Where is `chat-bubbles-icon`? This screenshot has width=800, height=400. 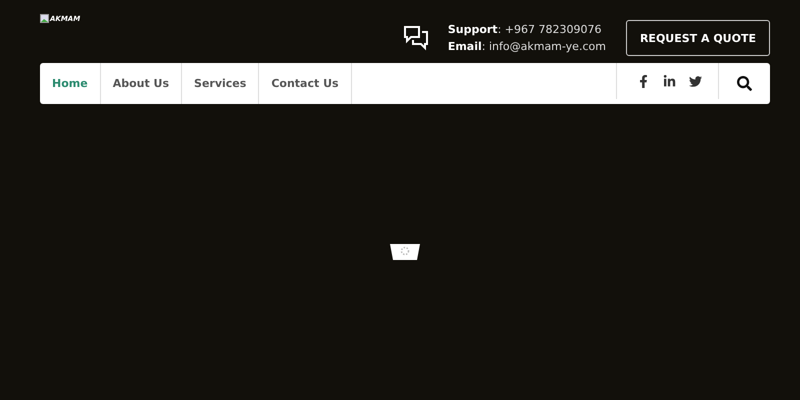 chat-bubbles-icon is located at coordinates (416, 38).